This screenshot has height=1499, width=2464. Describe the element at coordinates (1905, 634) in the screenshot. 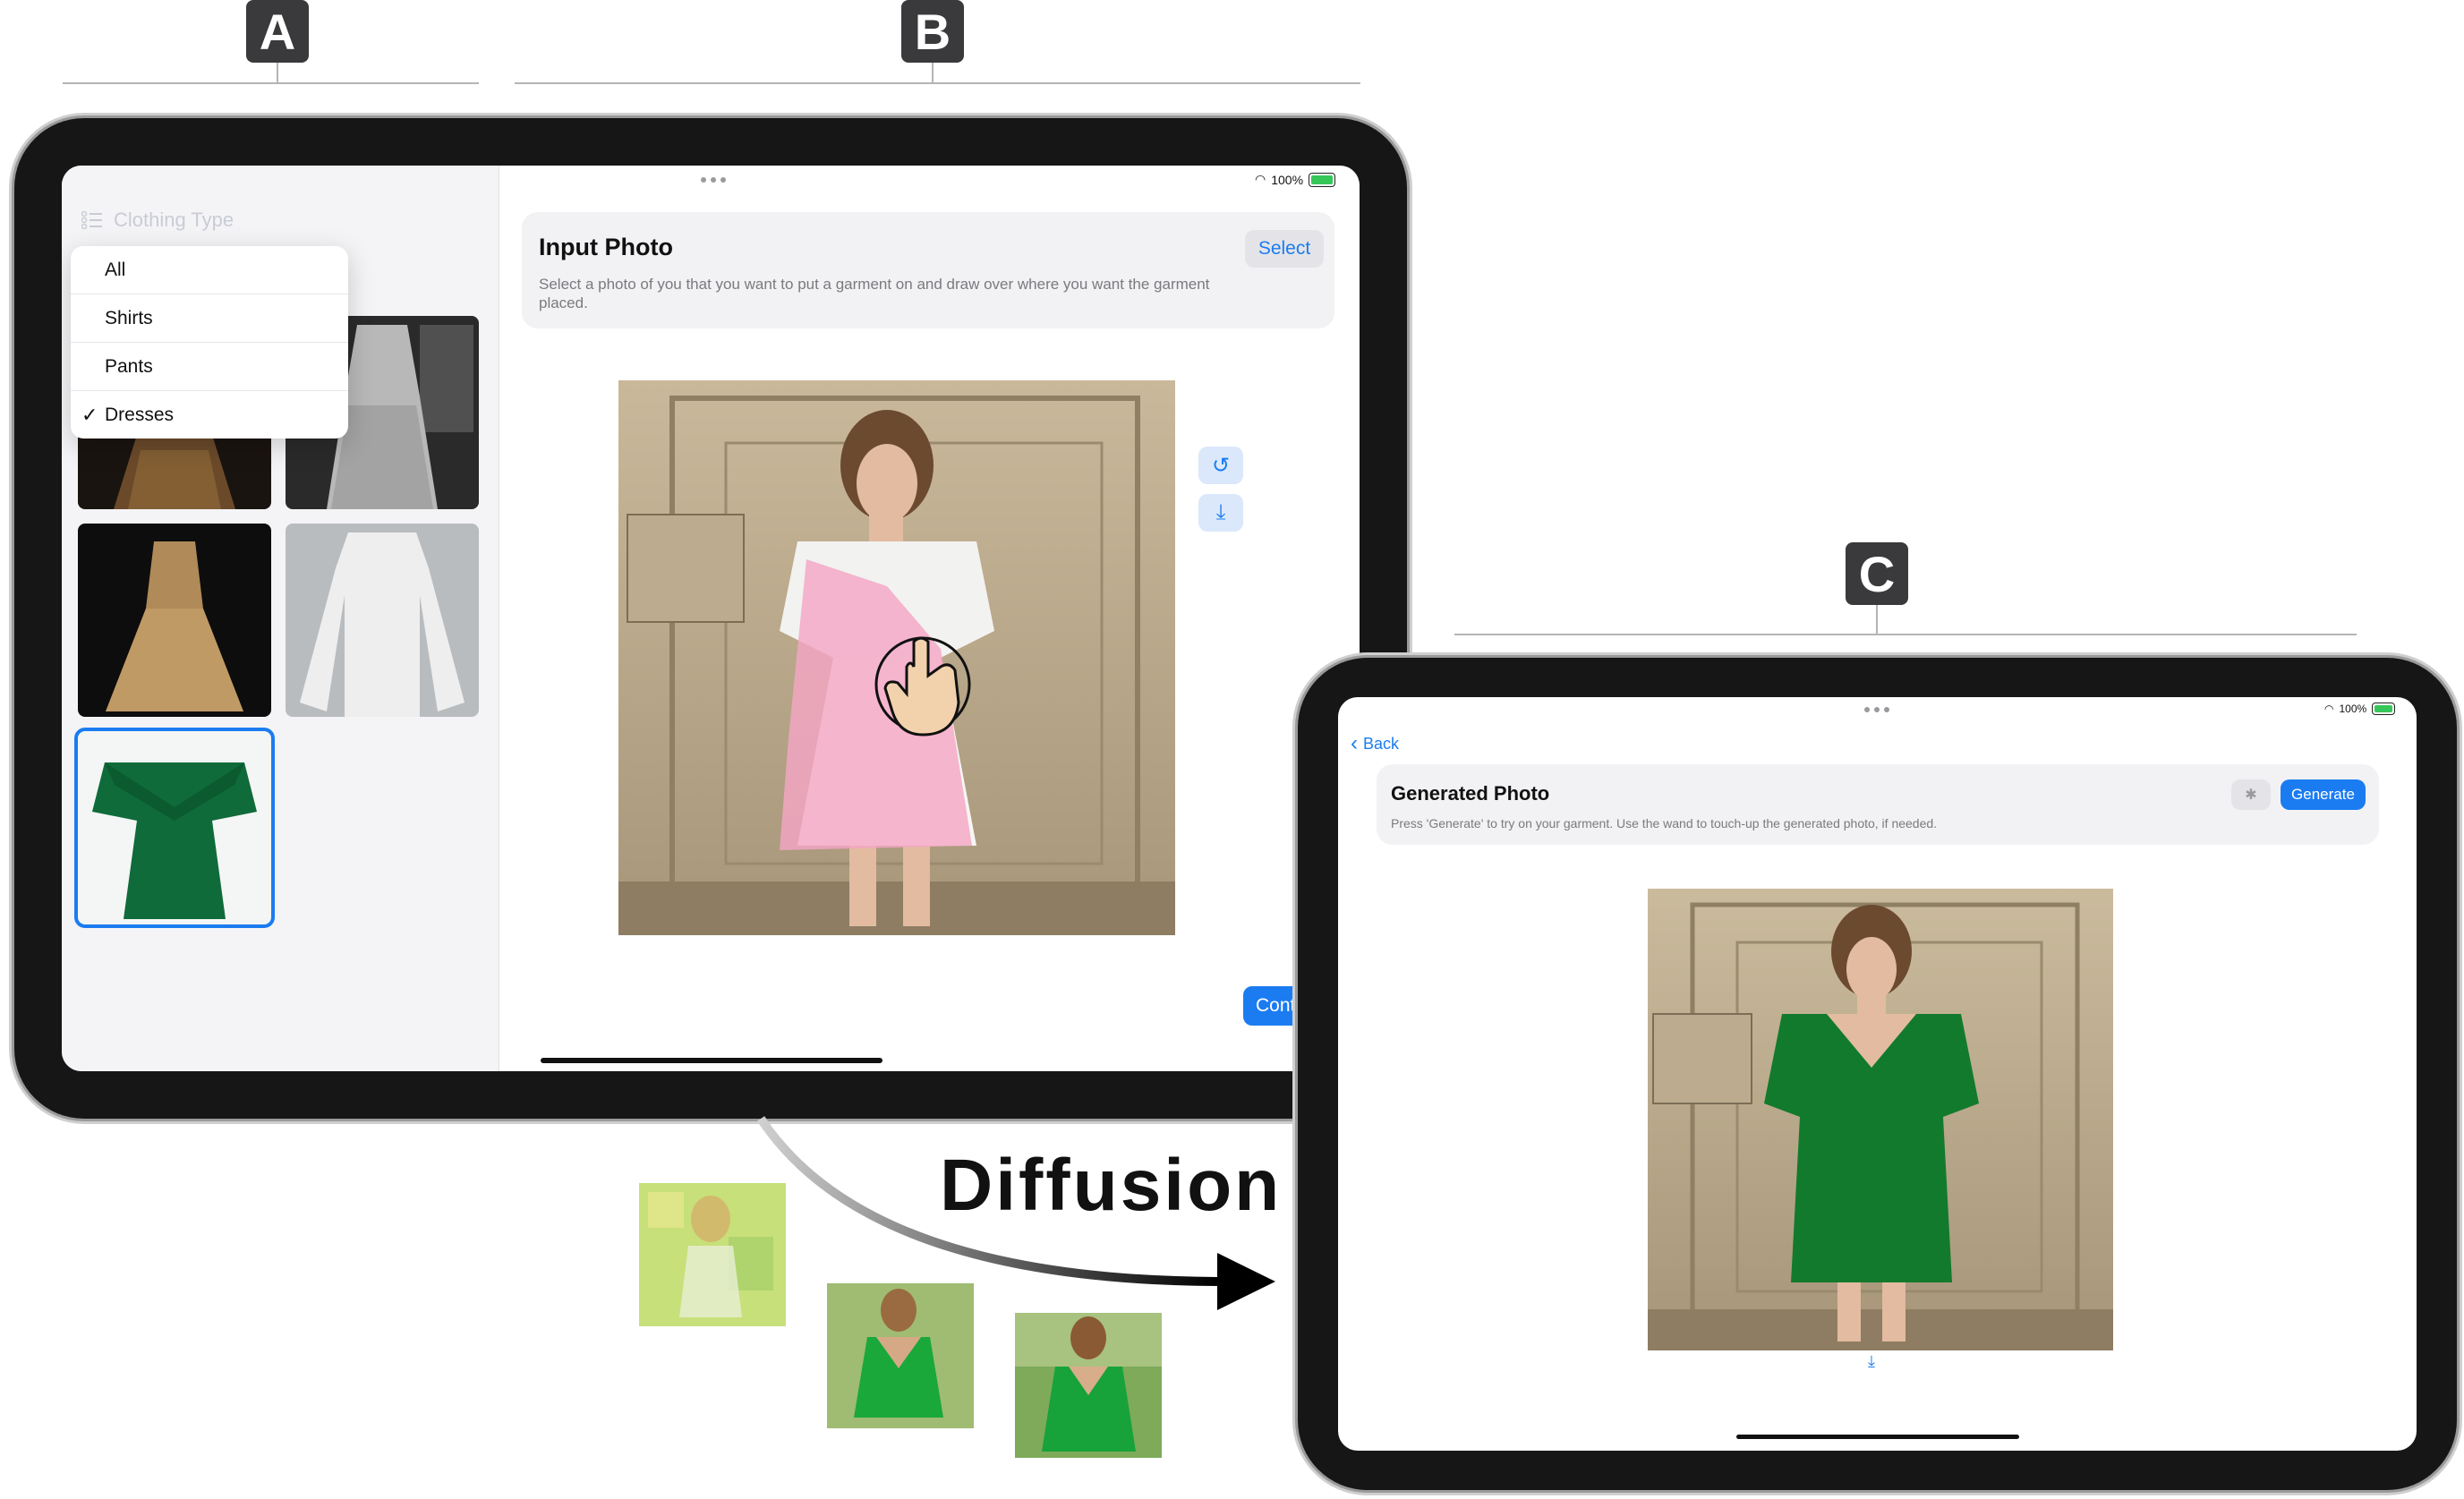

I see `section-c-line` at that location.